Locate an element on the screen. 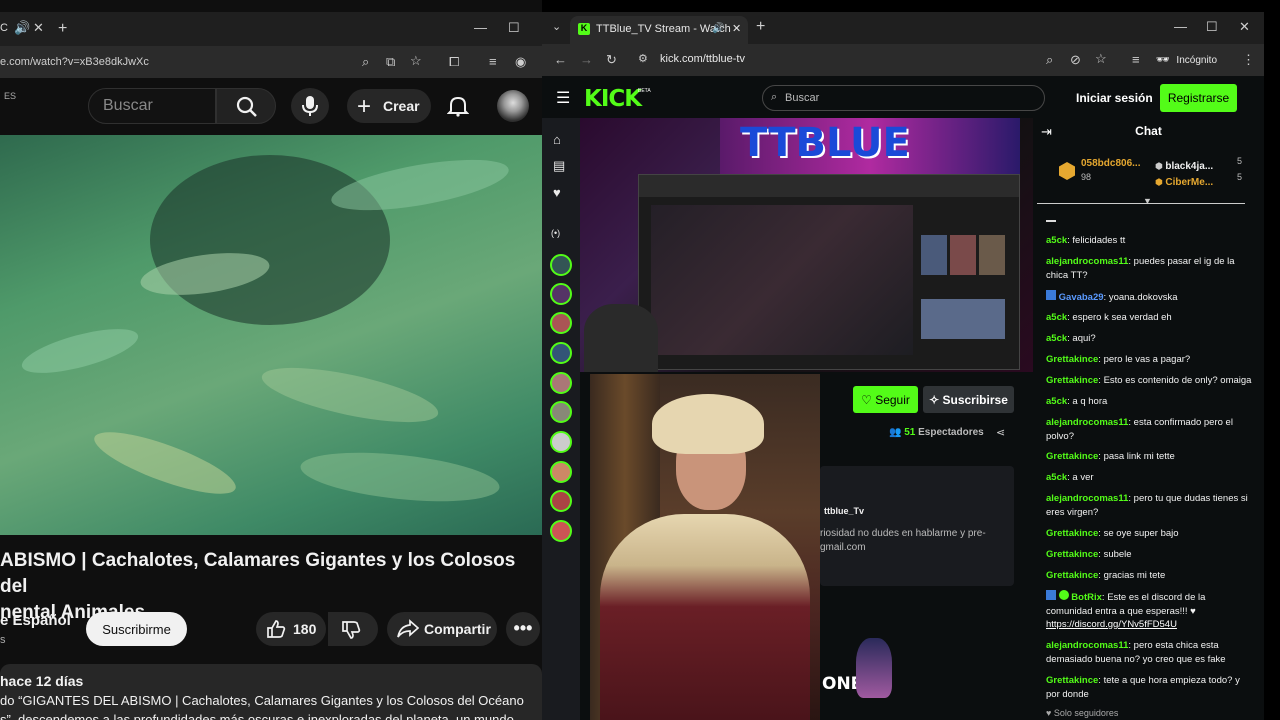  site-info-icon: ⚙ is located at coordinates (643, 58).